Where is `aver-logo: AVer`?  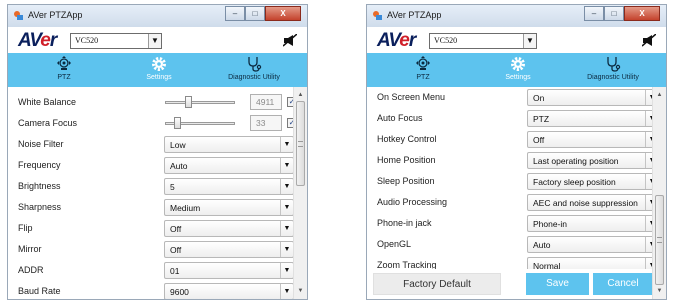
aver-logo: AVer is located at coordinates (37, 40).